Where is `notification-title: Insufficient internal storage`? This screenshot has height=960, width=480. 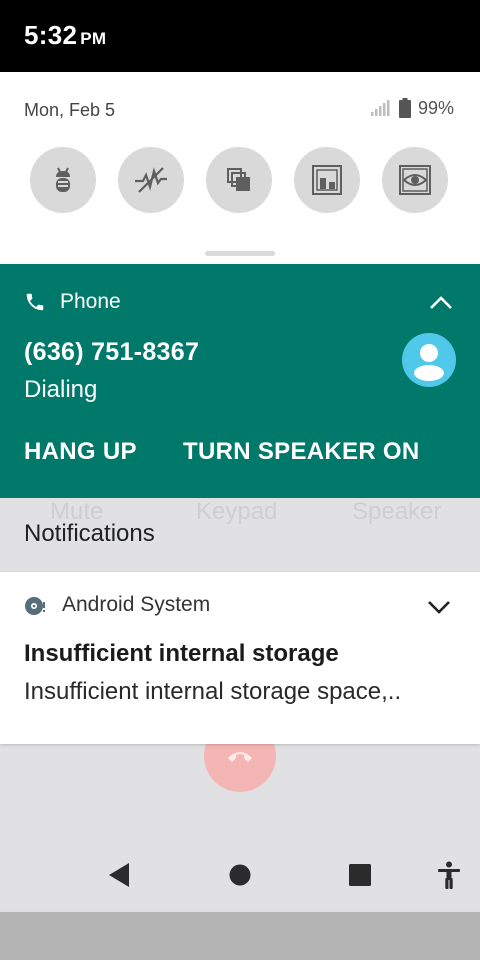
notification-title: Insufficient internal storage is located at coordinates (181, 653).